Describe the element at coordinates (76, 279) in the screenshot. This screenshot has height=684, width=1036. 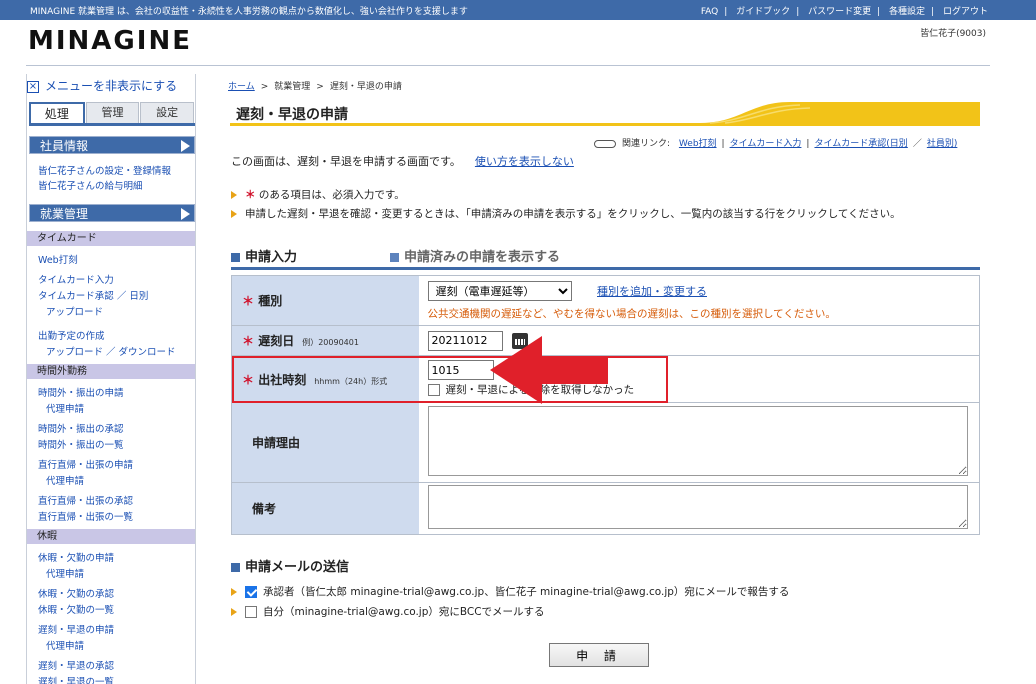
I see `sidebar-item-timecard-input: タイムカード入力` at that location.